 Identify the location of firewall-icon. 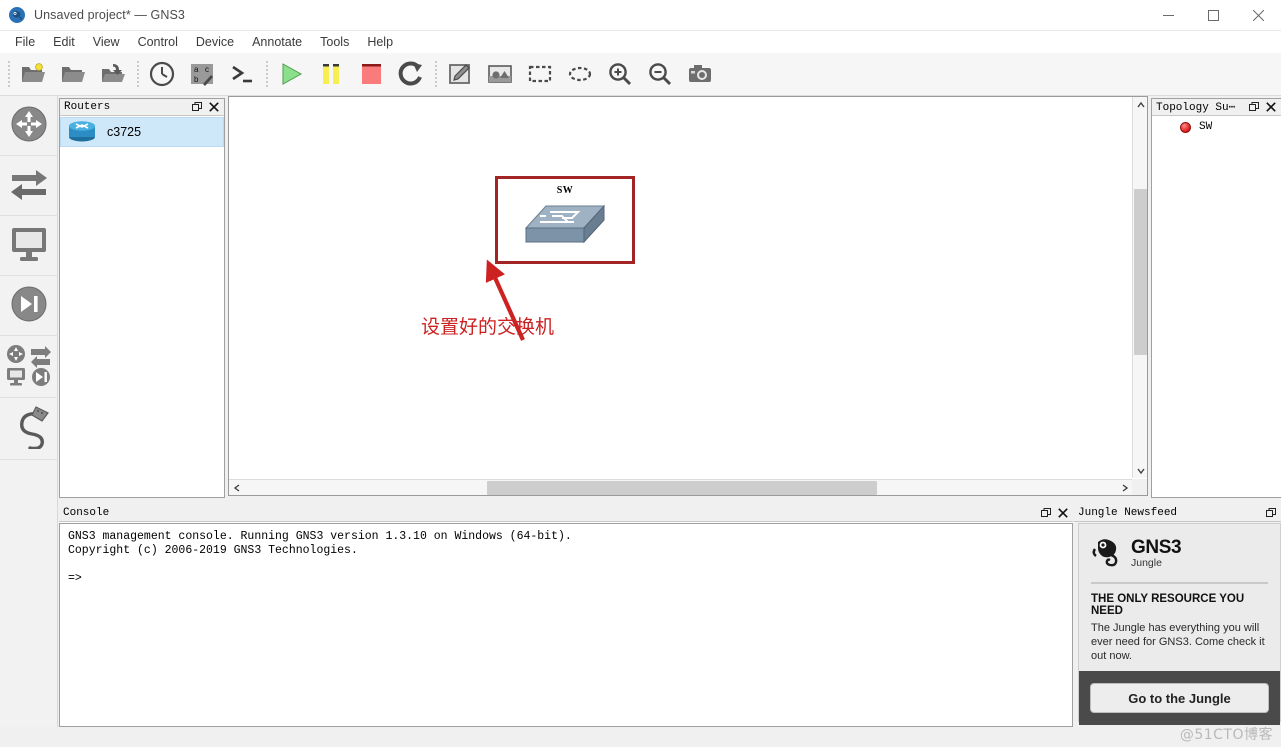
(29, 305).